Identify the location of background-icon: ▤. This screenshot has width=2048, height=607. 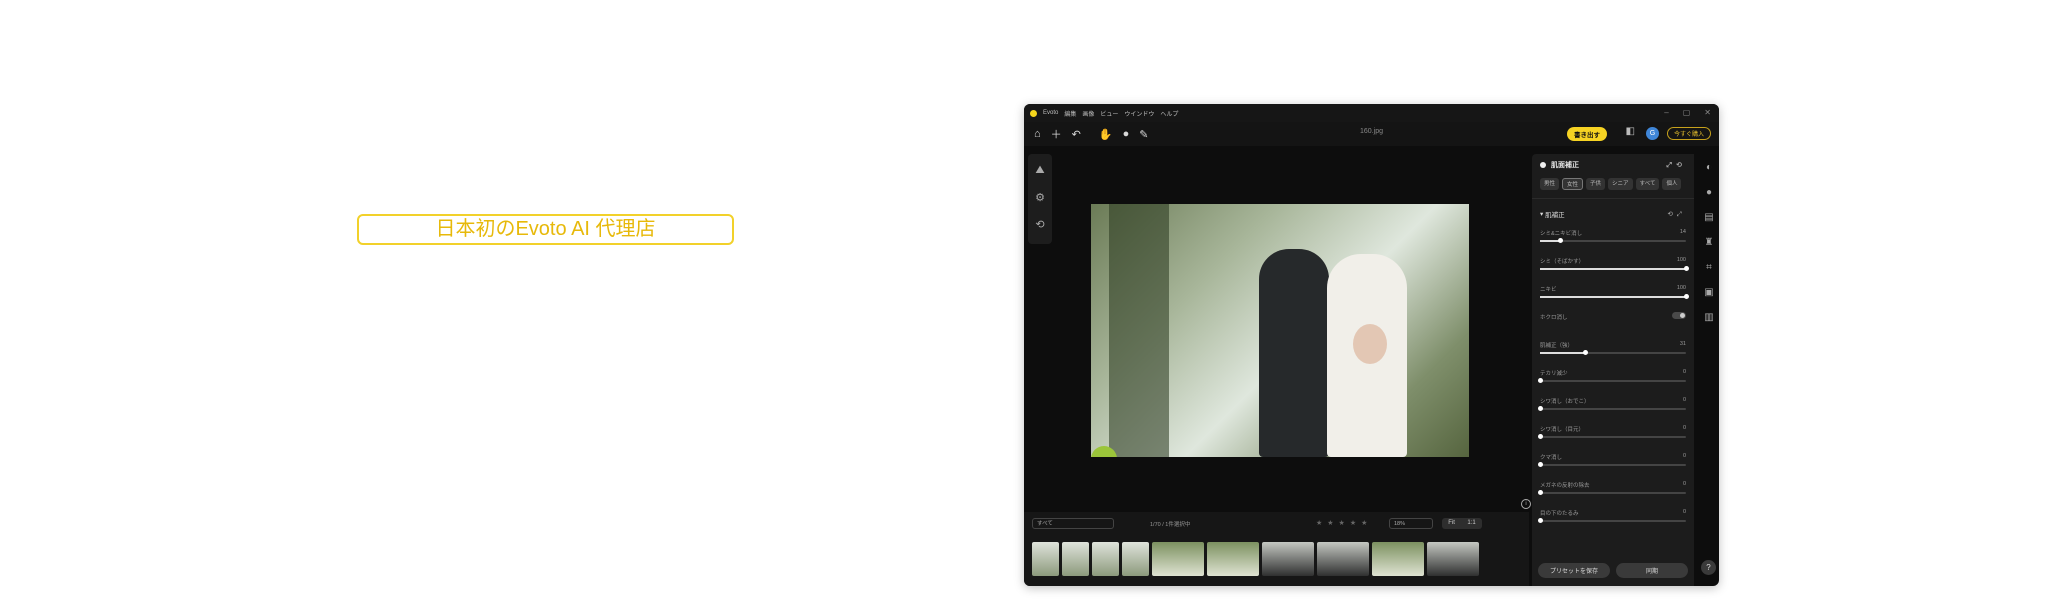
(1708, 217).